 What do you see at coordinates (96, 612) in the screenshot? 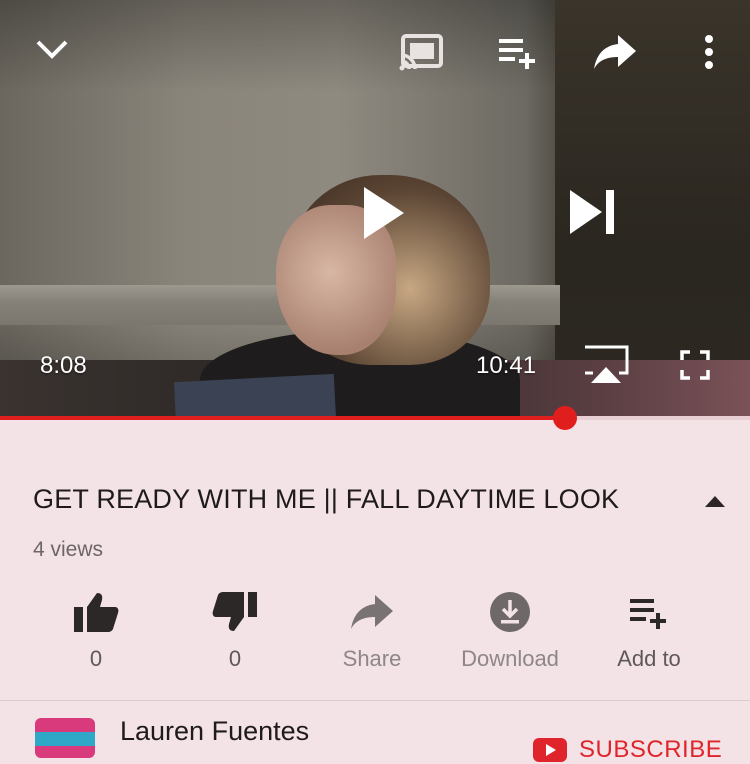
I see `thumbs-up-icon` at bounding box center [96, 612].